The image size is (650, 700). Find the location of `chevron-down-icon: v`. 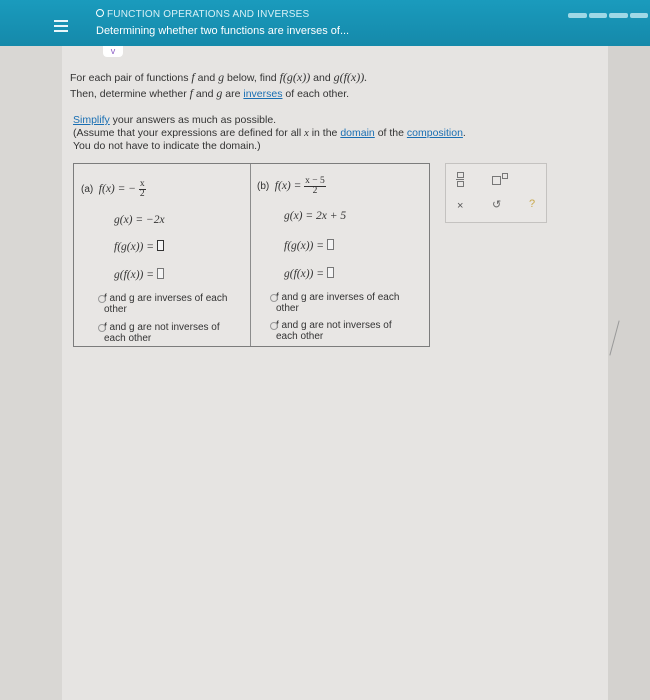

chevron-down-icon: v is located at coordinates (113, 51).